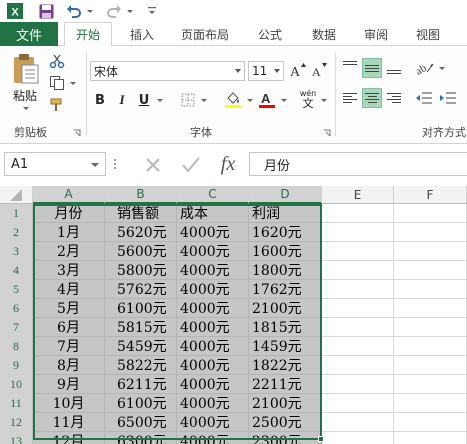 This screenshot has height=444, width=467. What do you see at coordinates (372, 98) in the screenshot?
I see `center-align-icon` at bounding box center [372, 98].